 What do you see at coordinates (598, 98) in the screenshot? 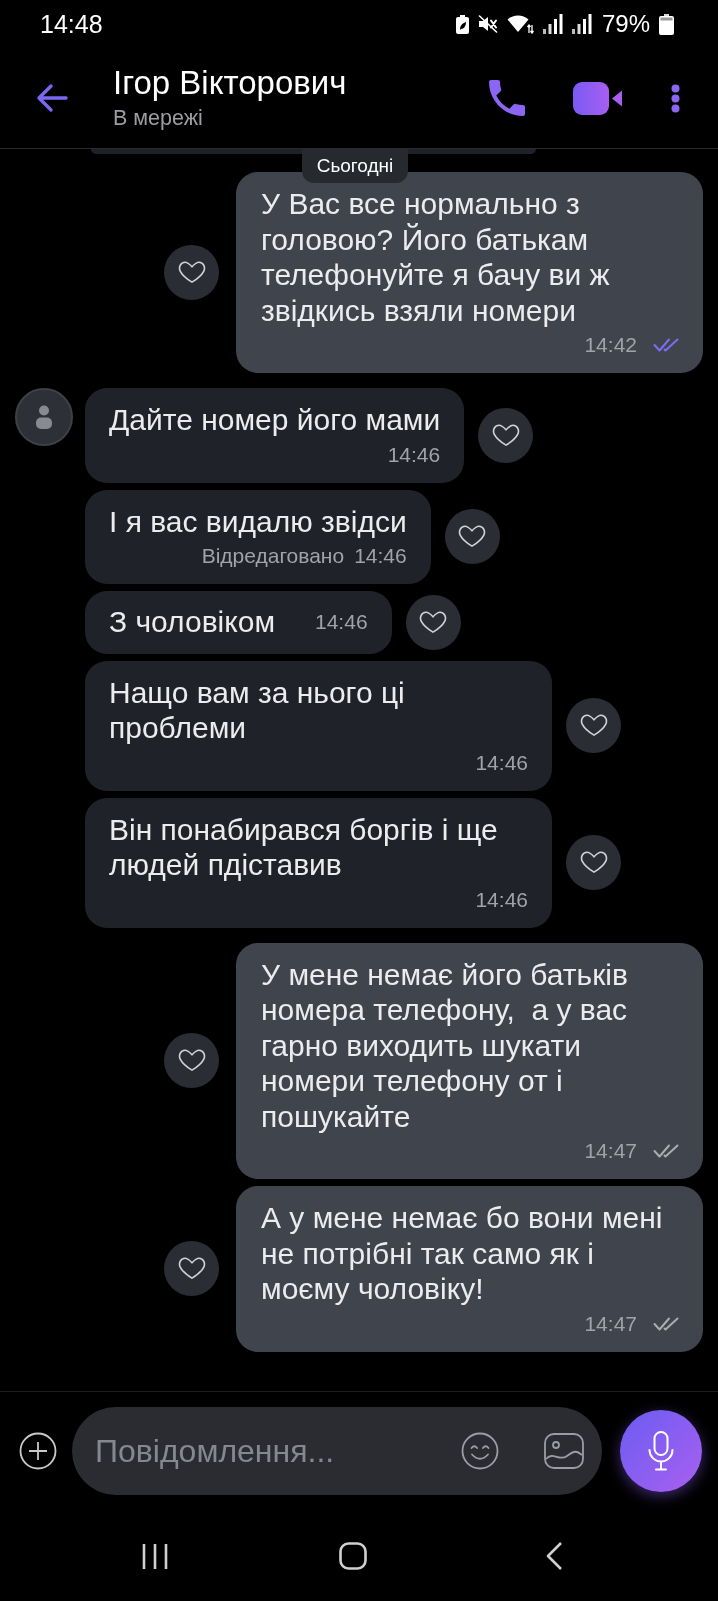
I see `video-camera-icon` at bounding box center [598, 98].